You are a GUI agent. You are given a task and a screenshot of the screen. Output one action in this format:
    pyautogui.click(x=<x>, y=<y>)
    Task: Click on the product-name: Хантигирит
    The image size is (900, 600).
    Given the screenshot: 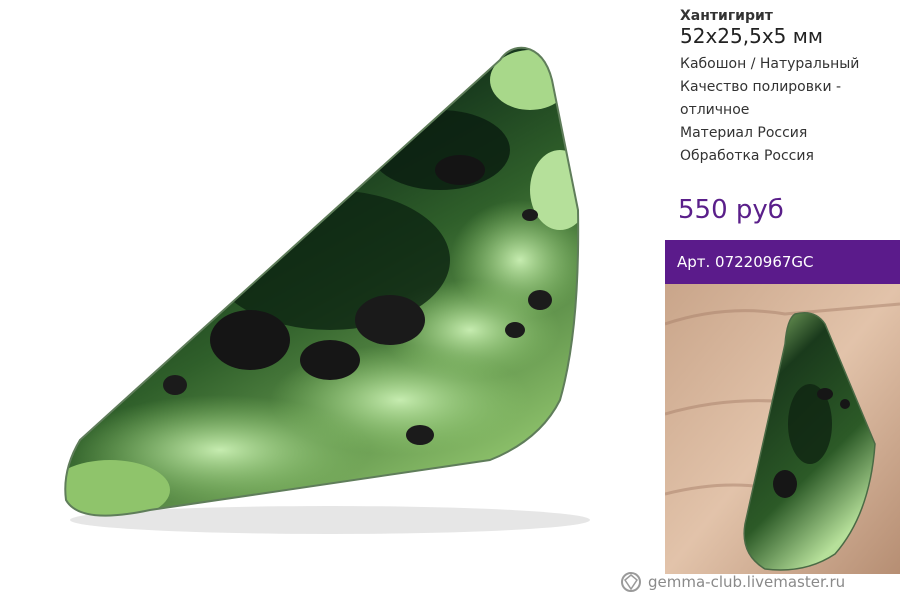 What is the action you would take?
    pyautogui.click(x=726, y=16)
    